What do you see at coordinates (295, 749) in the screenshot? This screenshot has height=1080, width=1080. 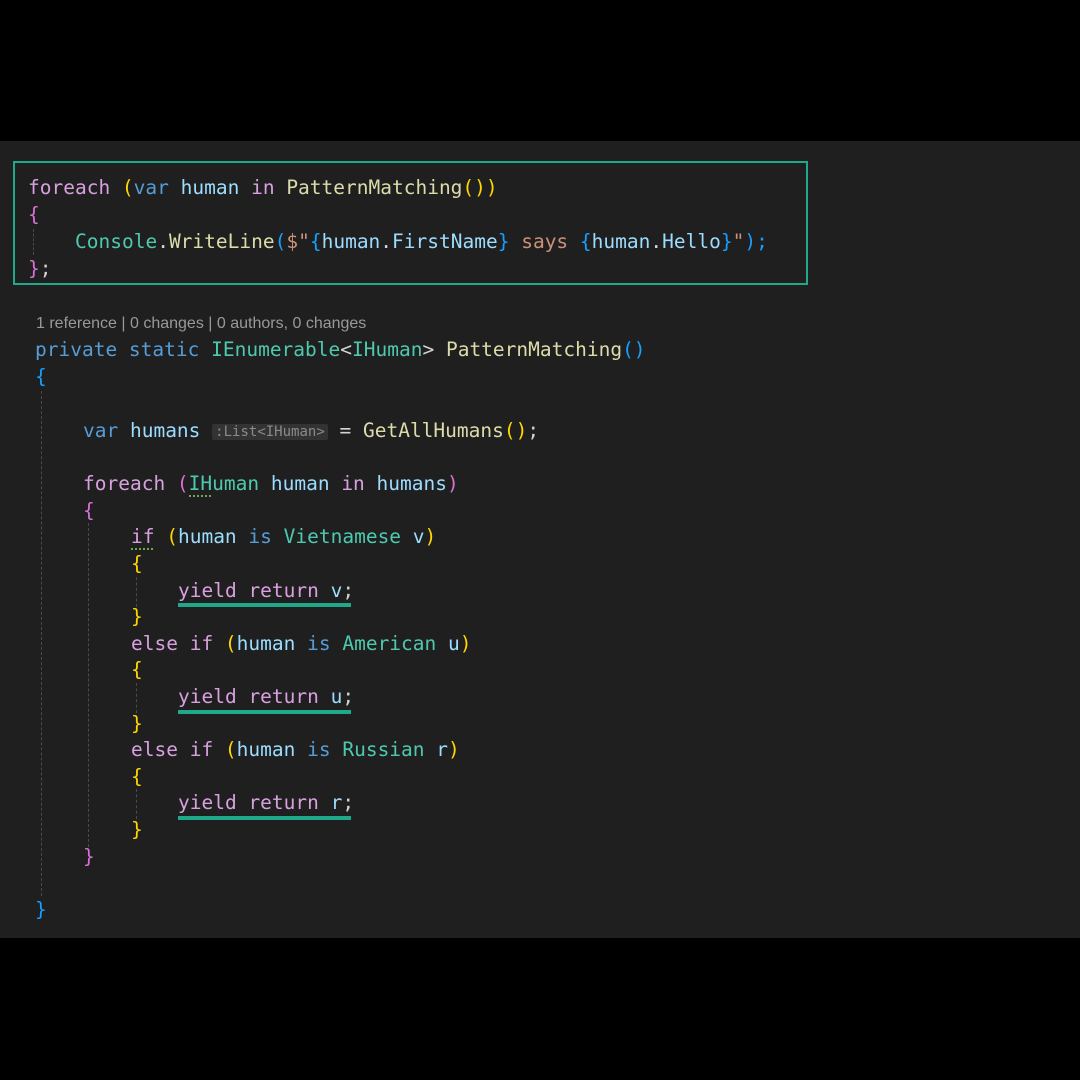 I see `code-line-if-russian: else if (human is Russian r)` at bounding box center [295, 749].